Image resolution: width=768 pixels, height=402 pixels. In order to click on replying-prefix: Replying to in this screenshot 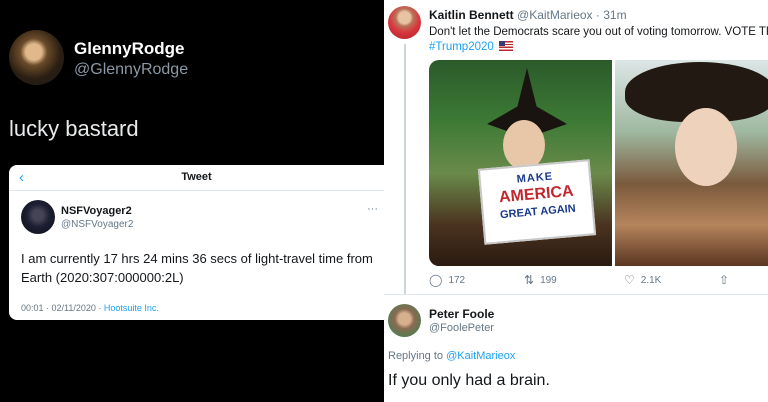, I will do `click(417, 356)`.